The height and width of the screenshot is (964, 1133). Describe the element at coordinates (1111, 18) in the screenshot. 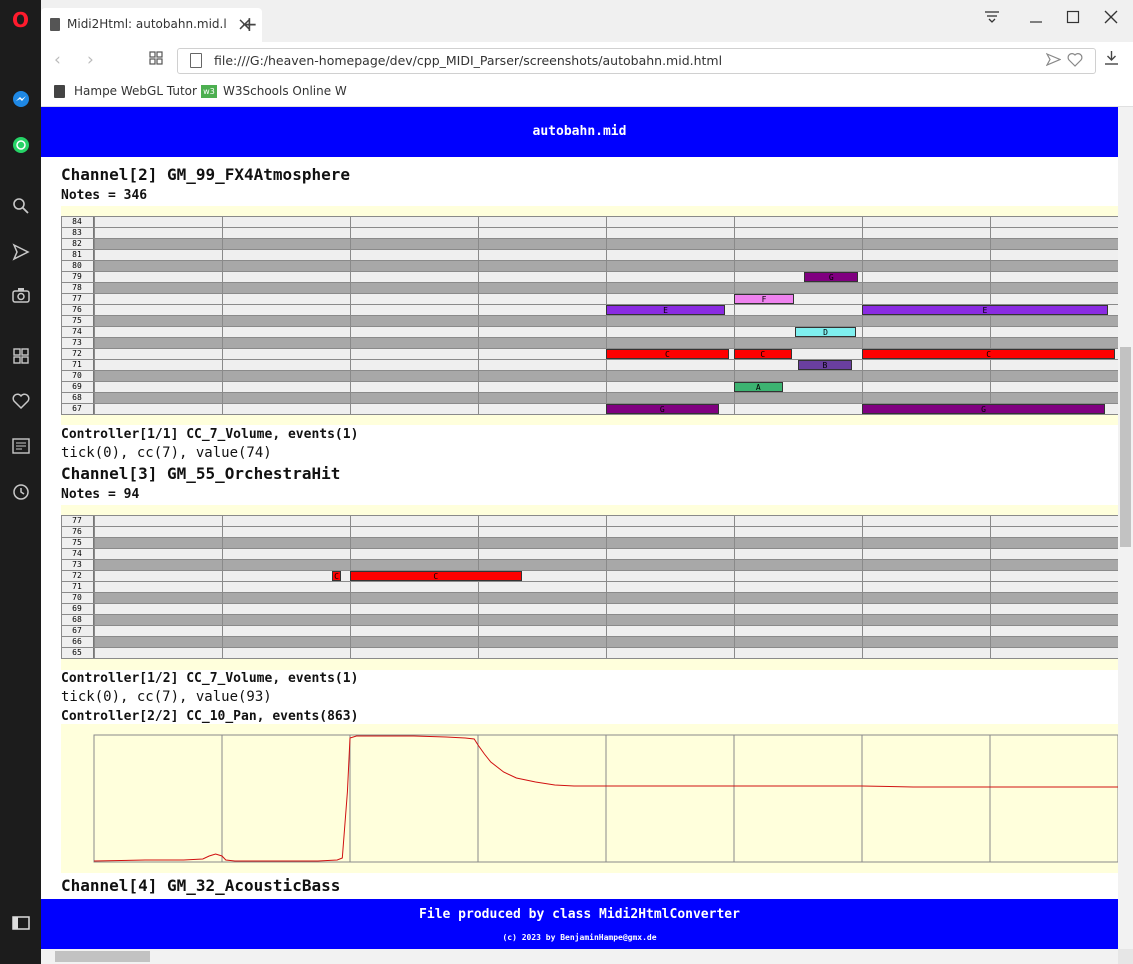

I see `close-window-button` at that location.